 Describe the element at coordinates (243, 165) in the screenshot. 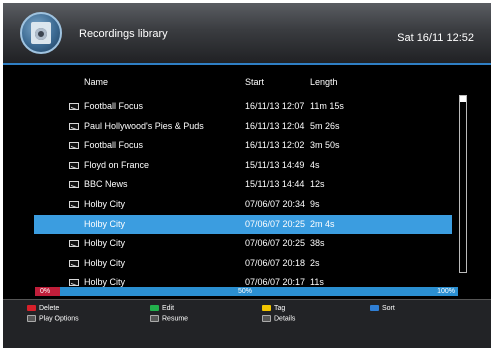

I see `recording-row: Floyd on France 15/11/13 14:49 4s` at that location.